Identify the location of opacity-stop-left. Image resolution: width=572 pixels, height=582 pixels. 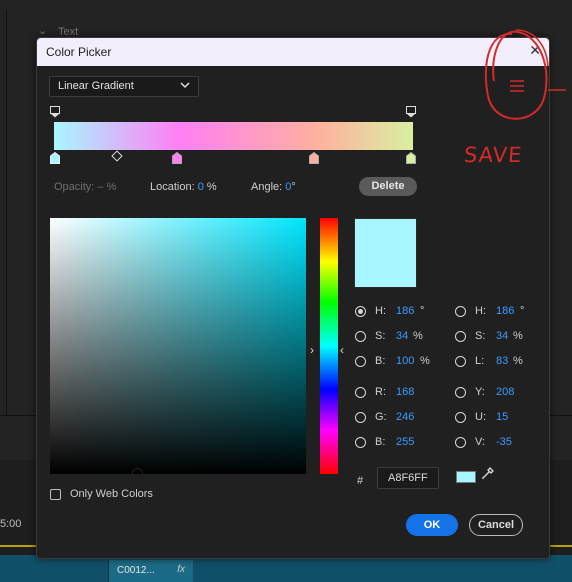
(55, 112).